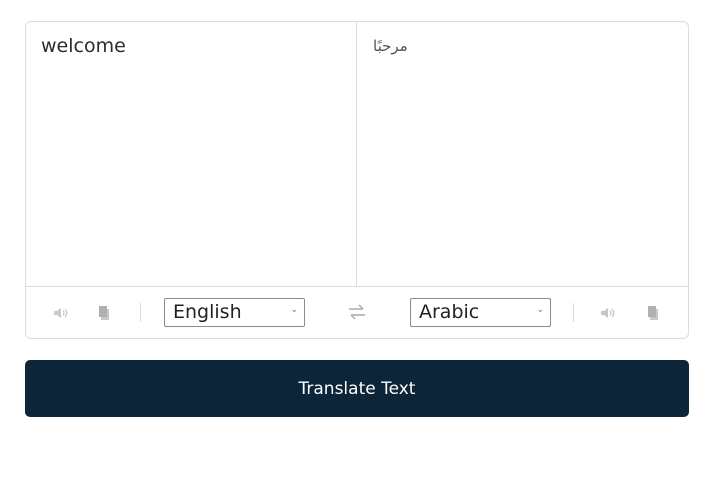 The width and height of the screenshot is (715, 484). I want to click on to-language-select: Arabic ⌄, so click(480, 312).